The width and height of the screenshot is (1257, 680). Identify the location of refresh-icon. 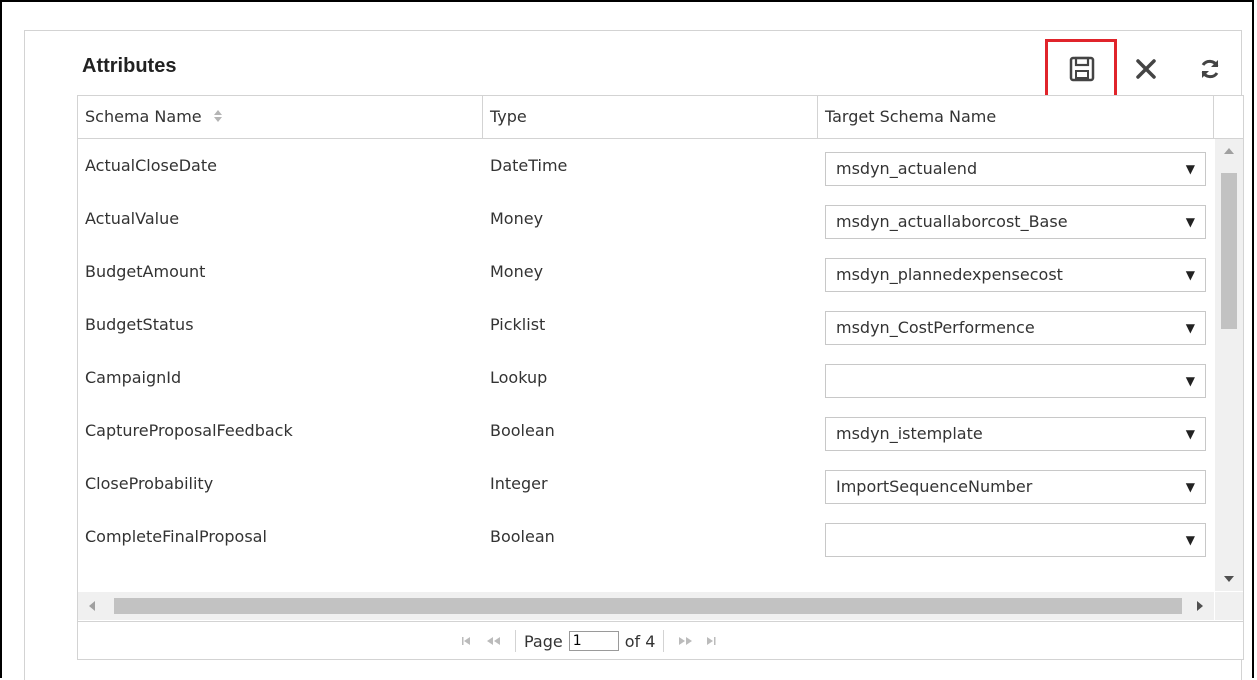
(1210, 69).